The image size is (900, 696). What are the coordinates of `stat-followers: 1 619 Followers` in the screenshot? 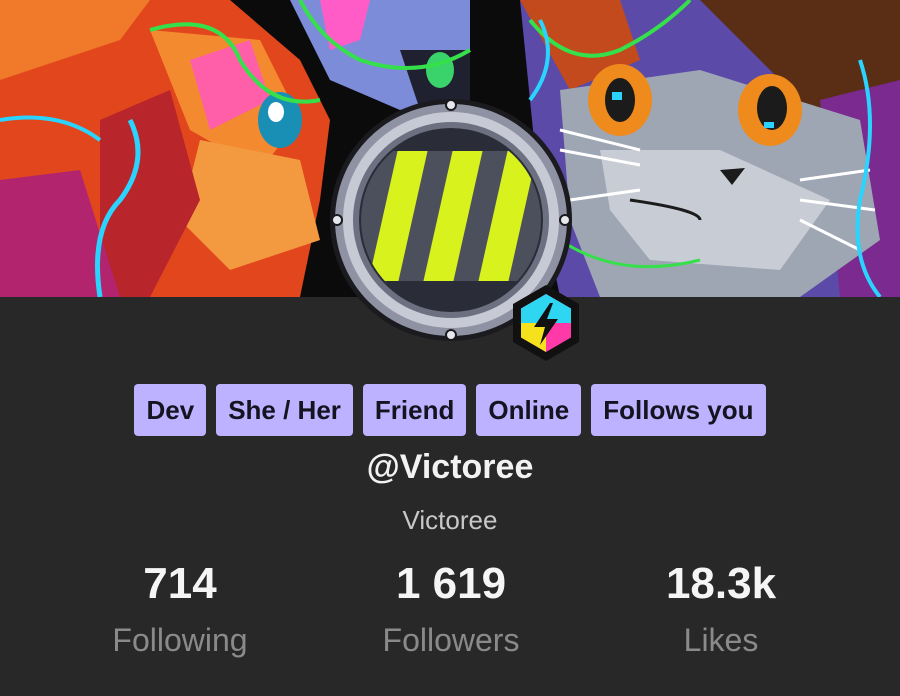 It's located at (451, 611).